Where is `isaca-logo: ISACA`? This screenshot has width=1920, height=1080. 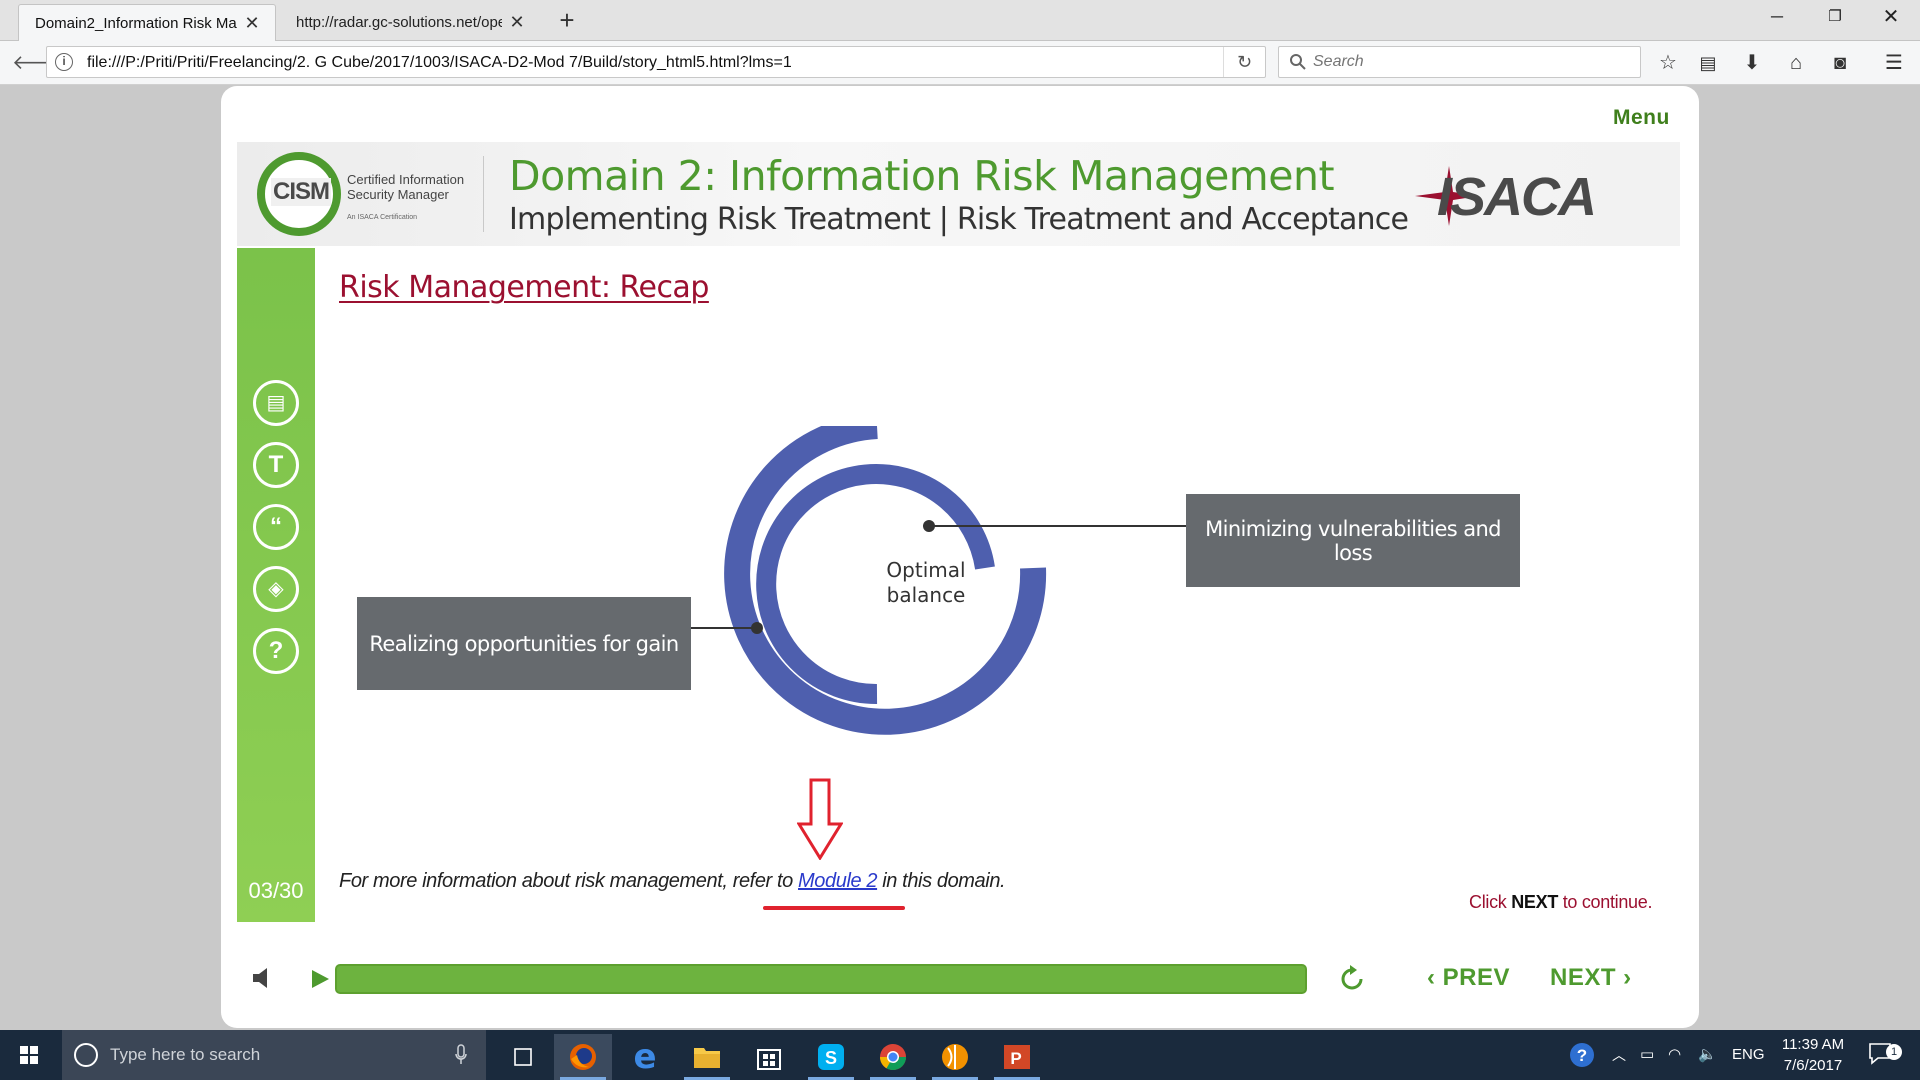 isaca-logo: ISACA is located at coordinates (1517, 197).